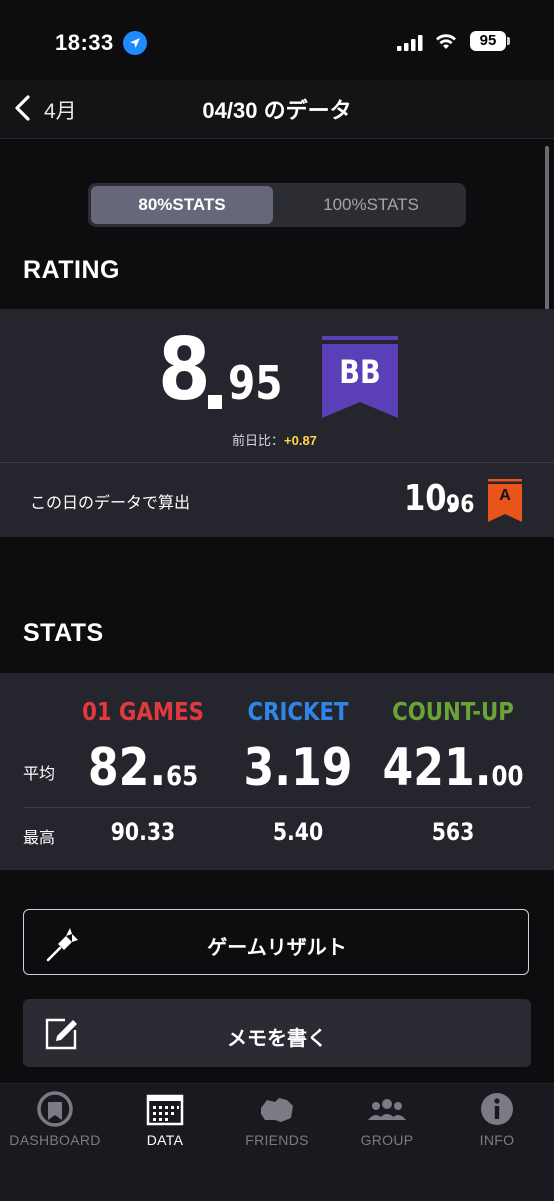 This screenshot has width=554, height=1201. I want to click on page-title: 04/30 のデータ, so click(277, 110).